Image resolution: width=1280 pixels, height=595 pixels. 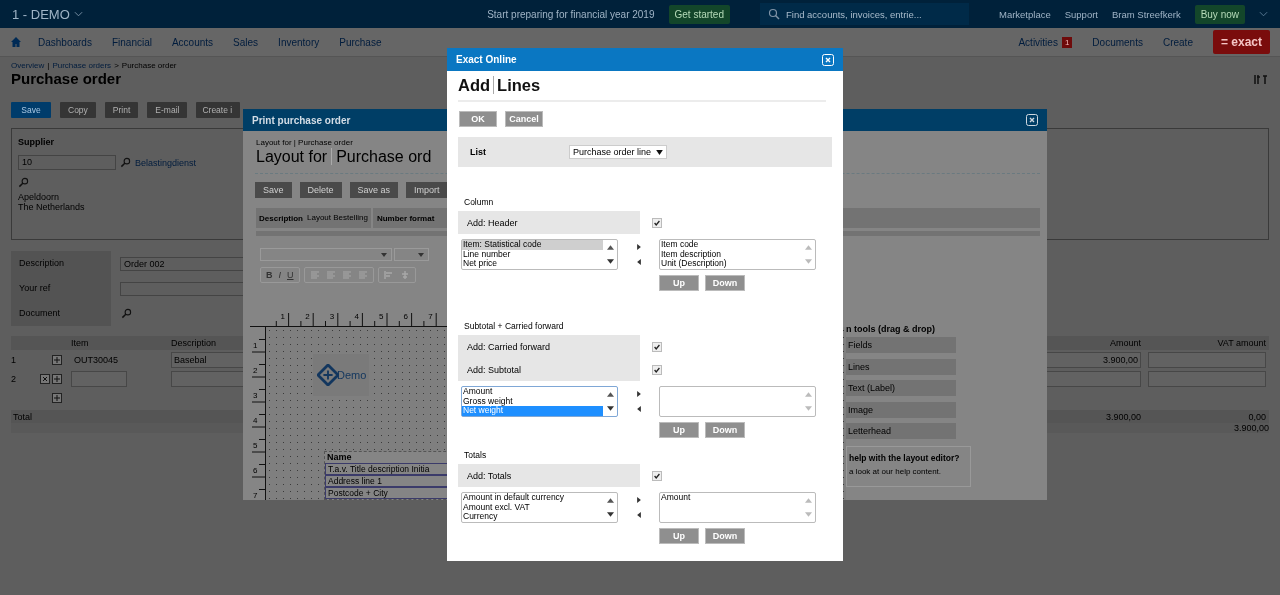 What do you see at coordinates (642, 89) in the screenshot?
I see `dialog-heading: Add Lines` at bounding box center [642, 89].